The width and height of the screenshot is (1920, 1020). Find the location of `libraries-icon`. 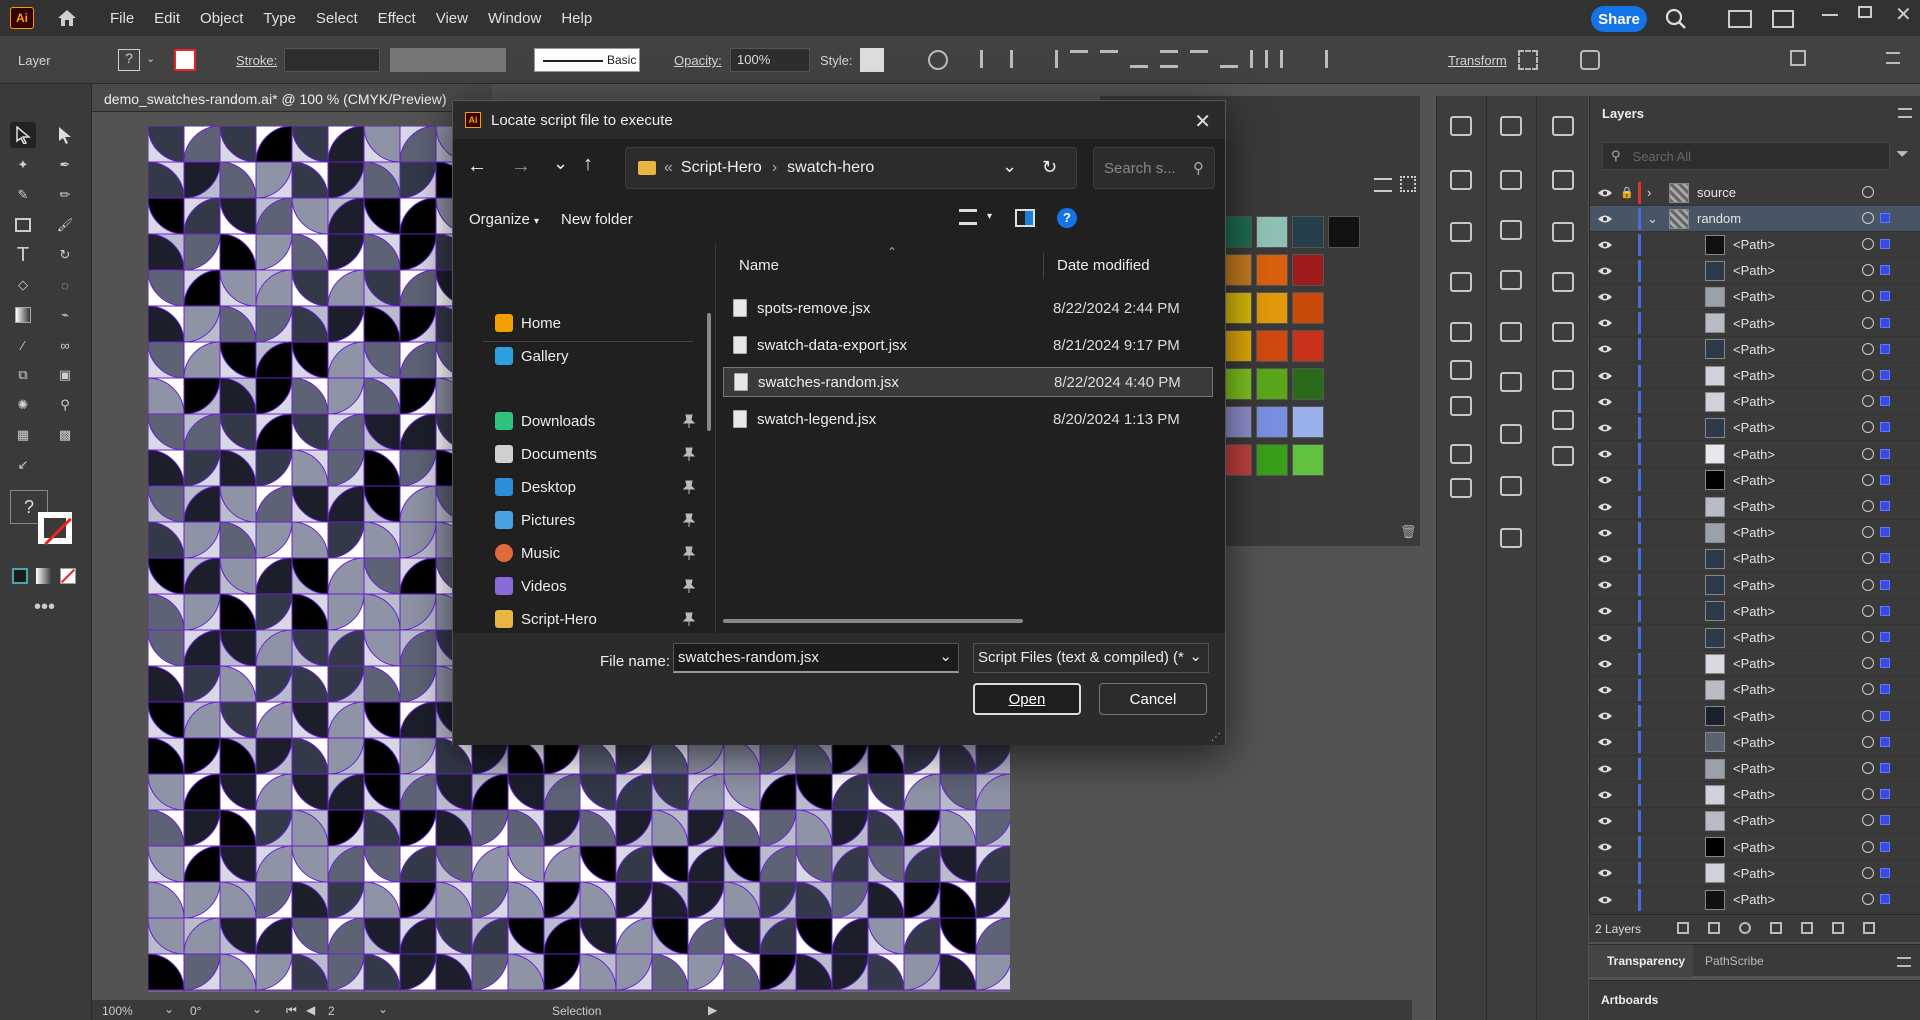

libraries-icon is located at coordinates (1511, 126).